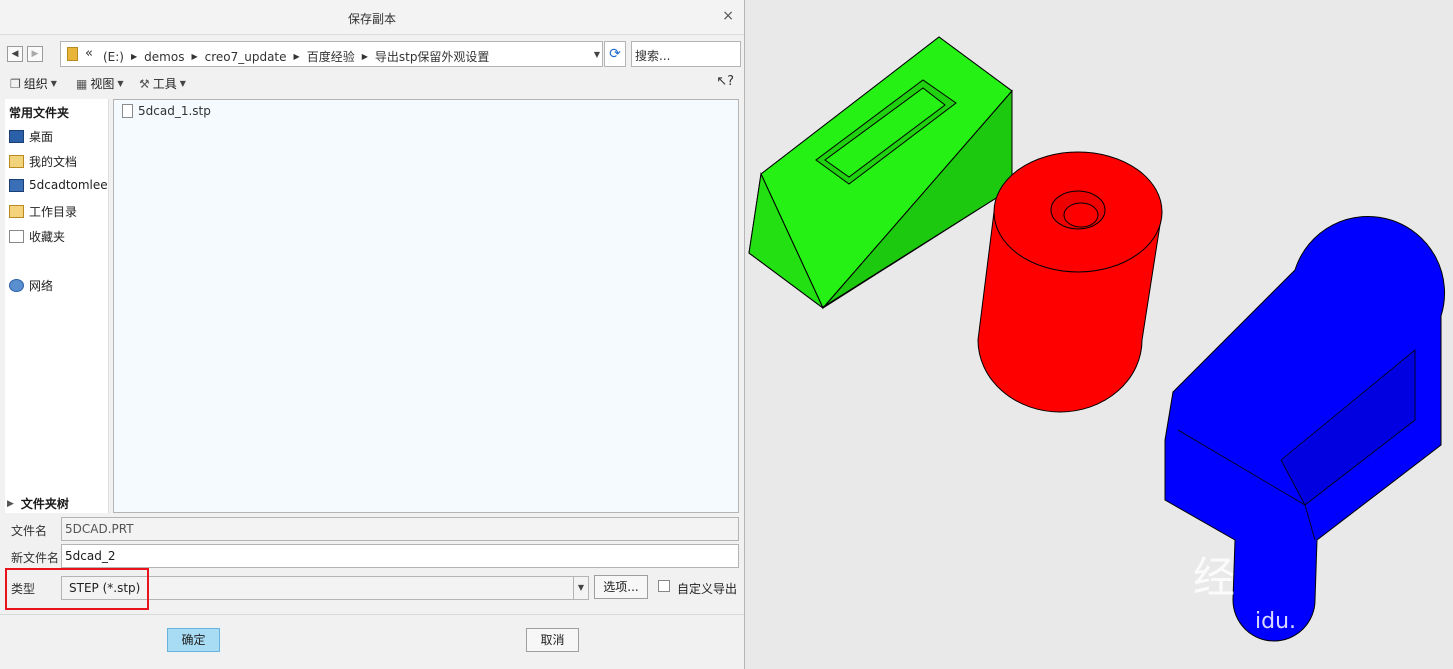 This screenshot has width=1453, height=669. I want to click on file-icon, so click(127, 111).